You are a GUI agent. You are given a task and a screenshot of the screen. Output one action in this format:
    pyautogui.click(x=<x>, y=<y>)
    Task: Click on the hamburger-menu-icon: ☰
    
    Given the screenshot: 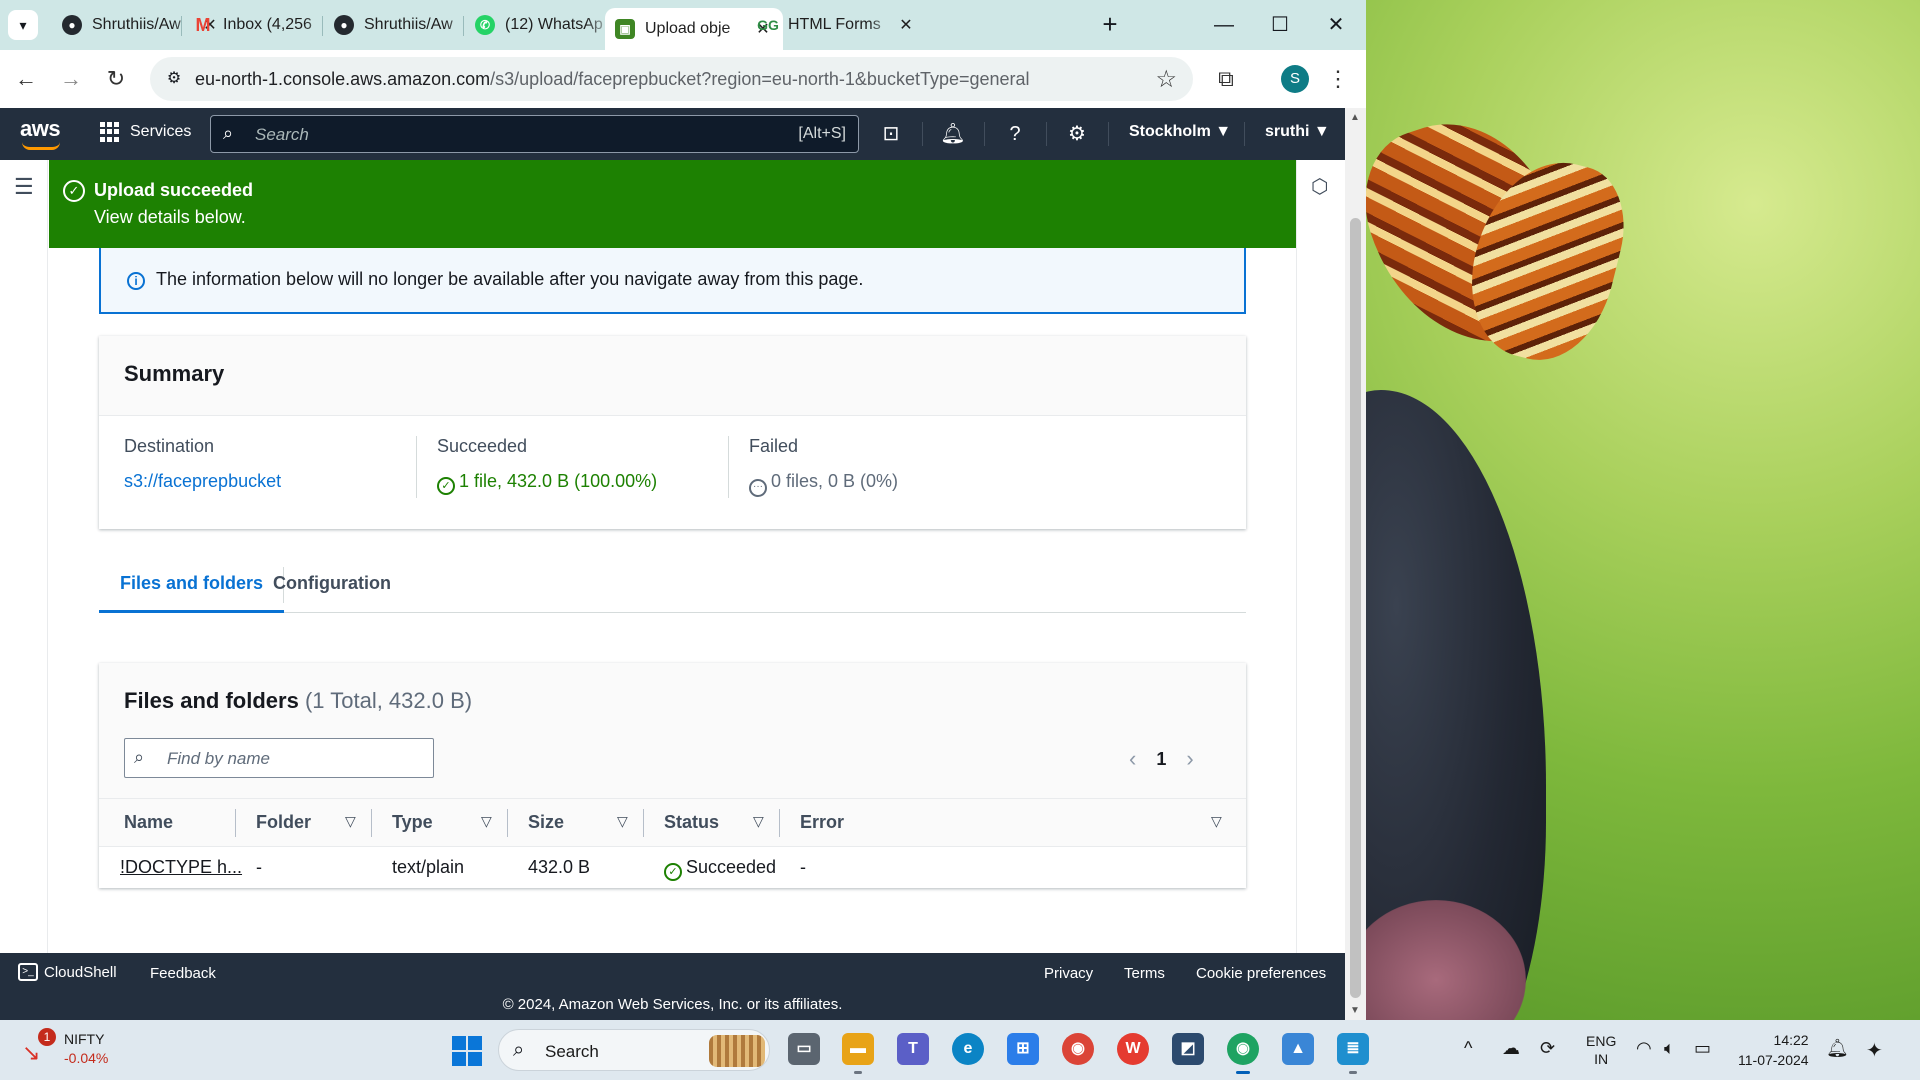 What is the action you would take?
    pyautogui.click(x=24, y=187)
    